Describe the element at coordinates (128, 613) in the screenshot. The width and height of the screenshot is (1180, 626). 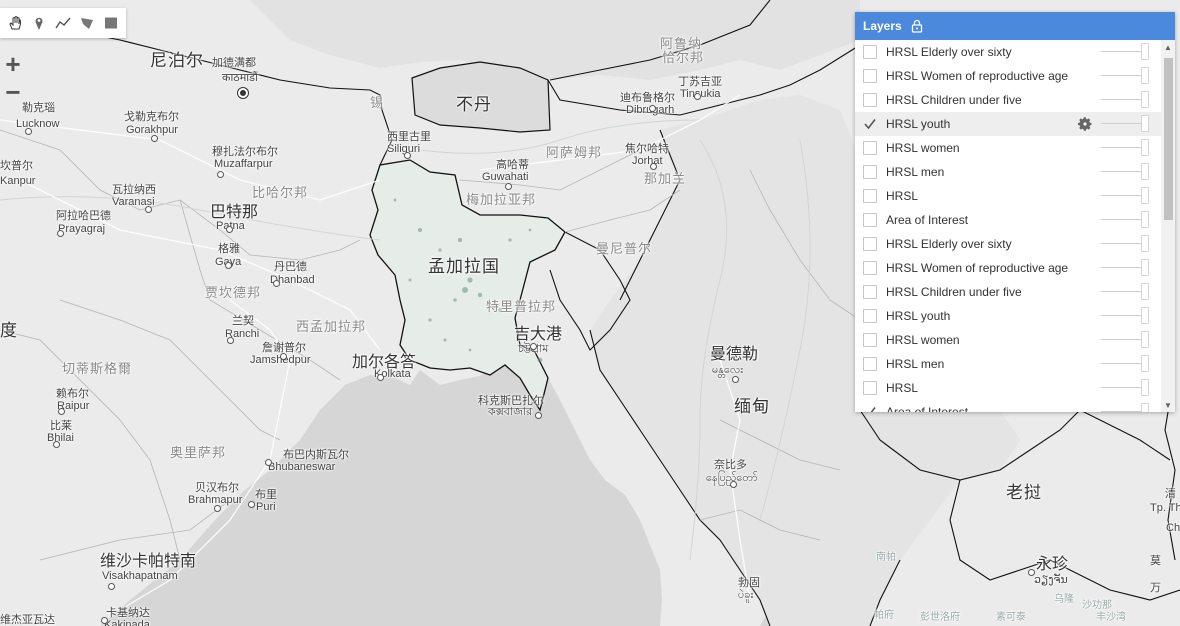
I see `map-label-kakinada-zh: 卡基纳达` at that location.